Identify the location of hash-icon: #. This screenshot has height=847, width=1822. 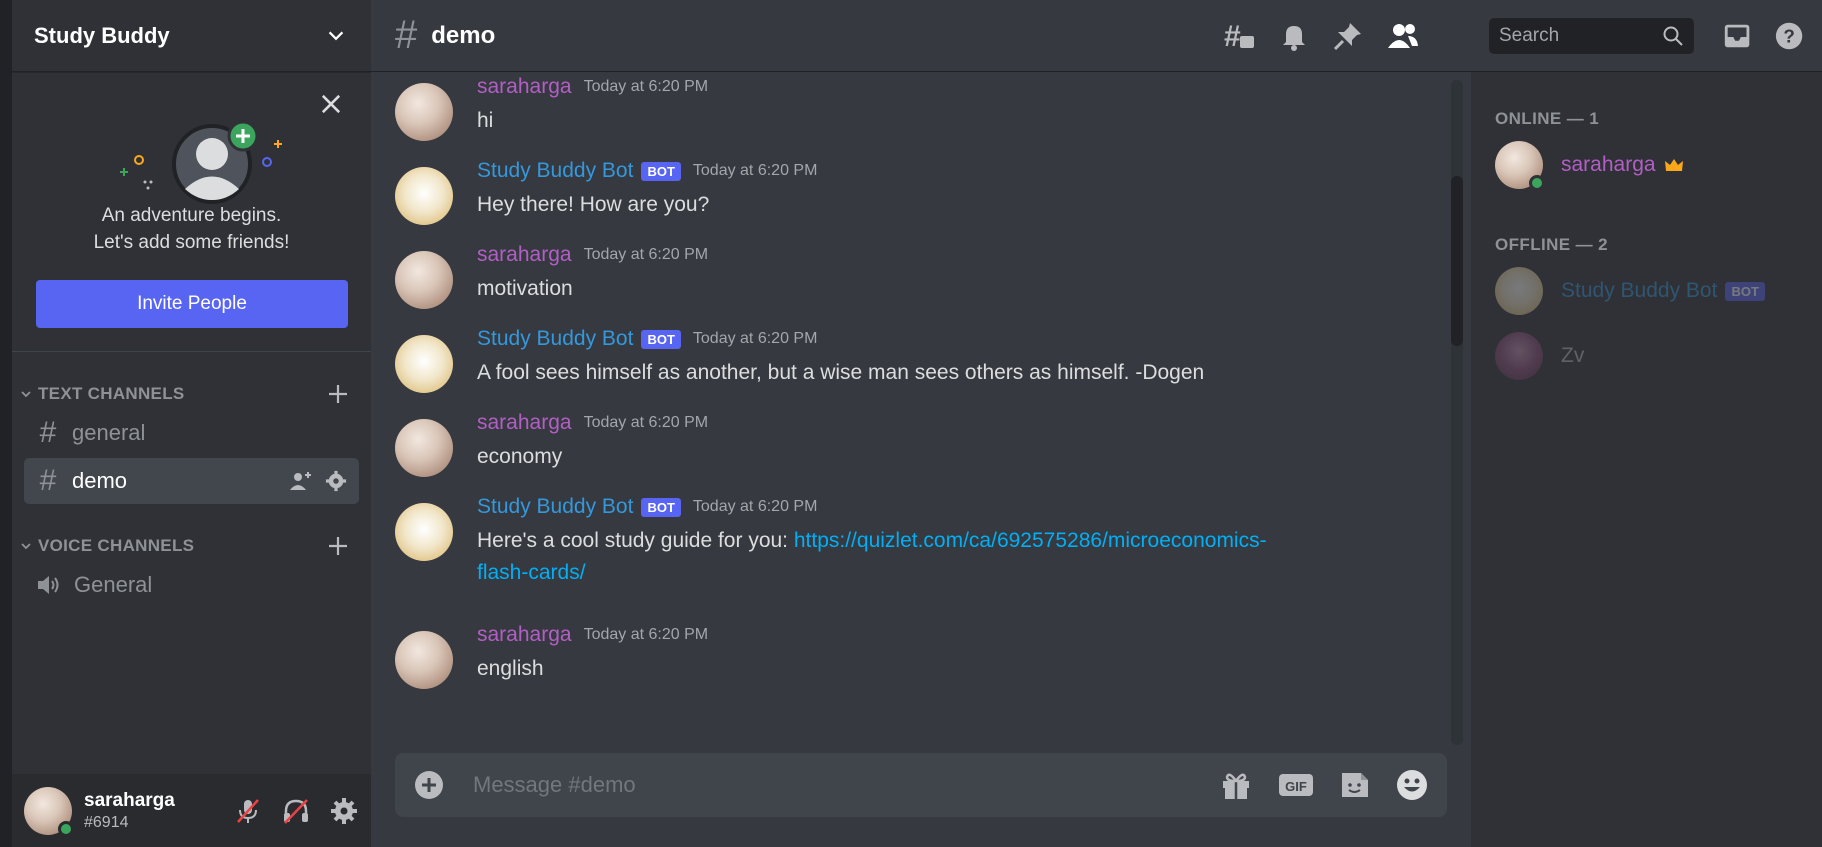
(406, 35).